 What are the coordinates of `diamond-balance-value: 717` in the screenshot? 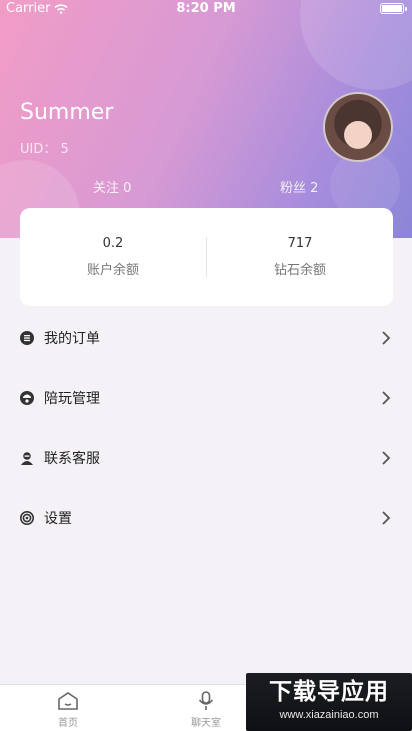 It's located at (300, 243).